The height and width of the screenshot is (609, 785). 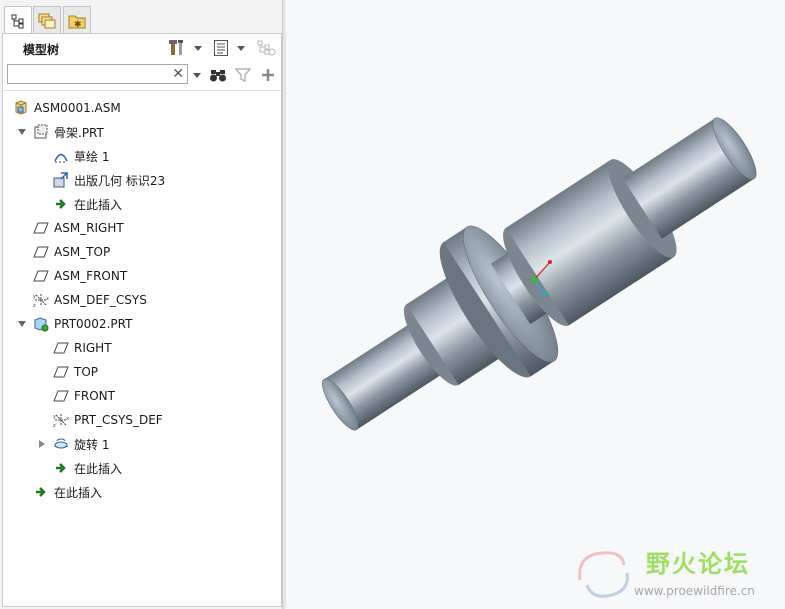 I want to click on clear-search-icon: ✕, so click(x=178, y=74).